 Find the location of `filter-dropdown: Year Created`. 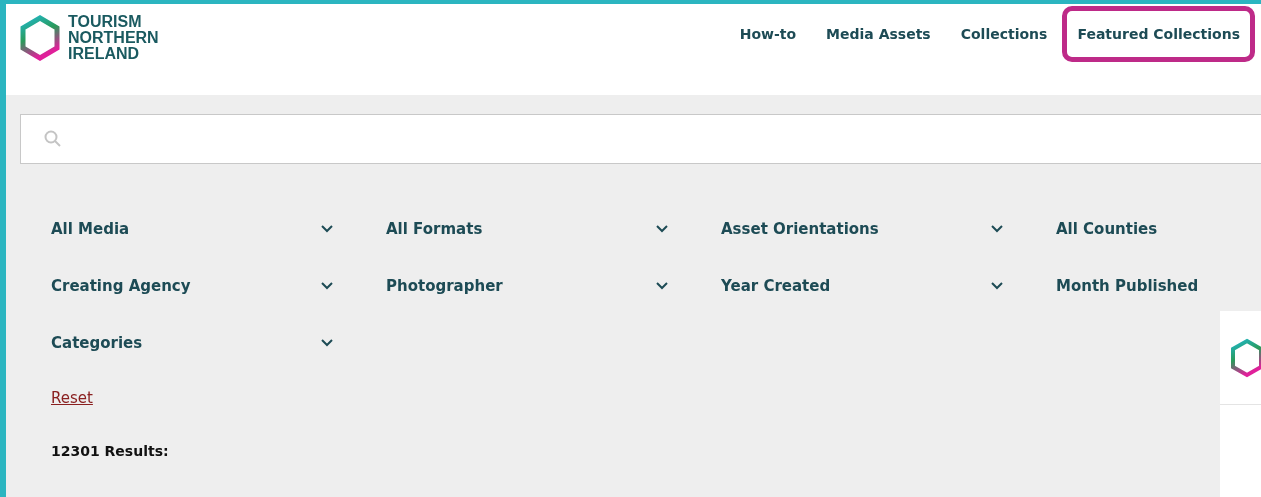

filter-dropdown: Year Created is located at coordinates (862, 286).